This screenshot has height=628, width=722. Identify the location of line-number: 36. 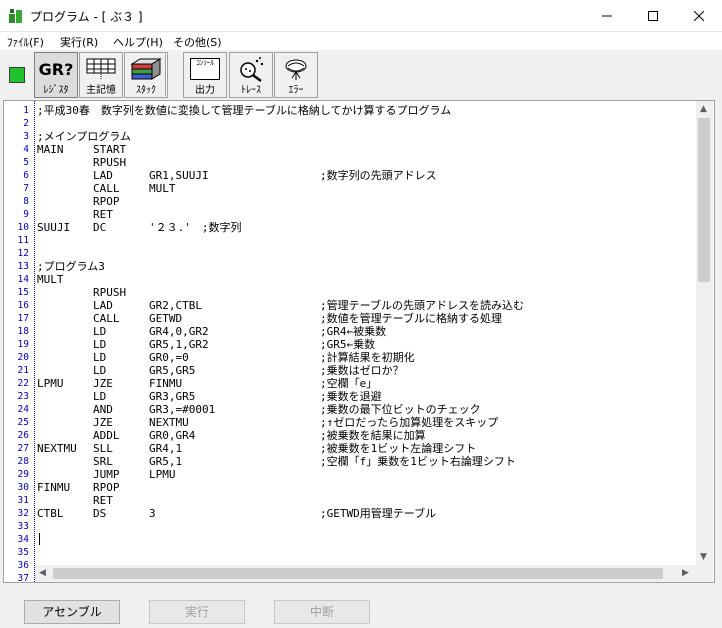
(23, 565).